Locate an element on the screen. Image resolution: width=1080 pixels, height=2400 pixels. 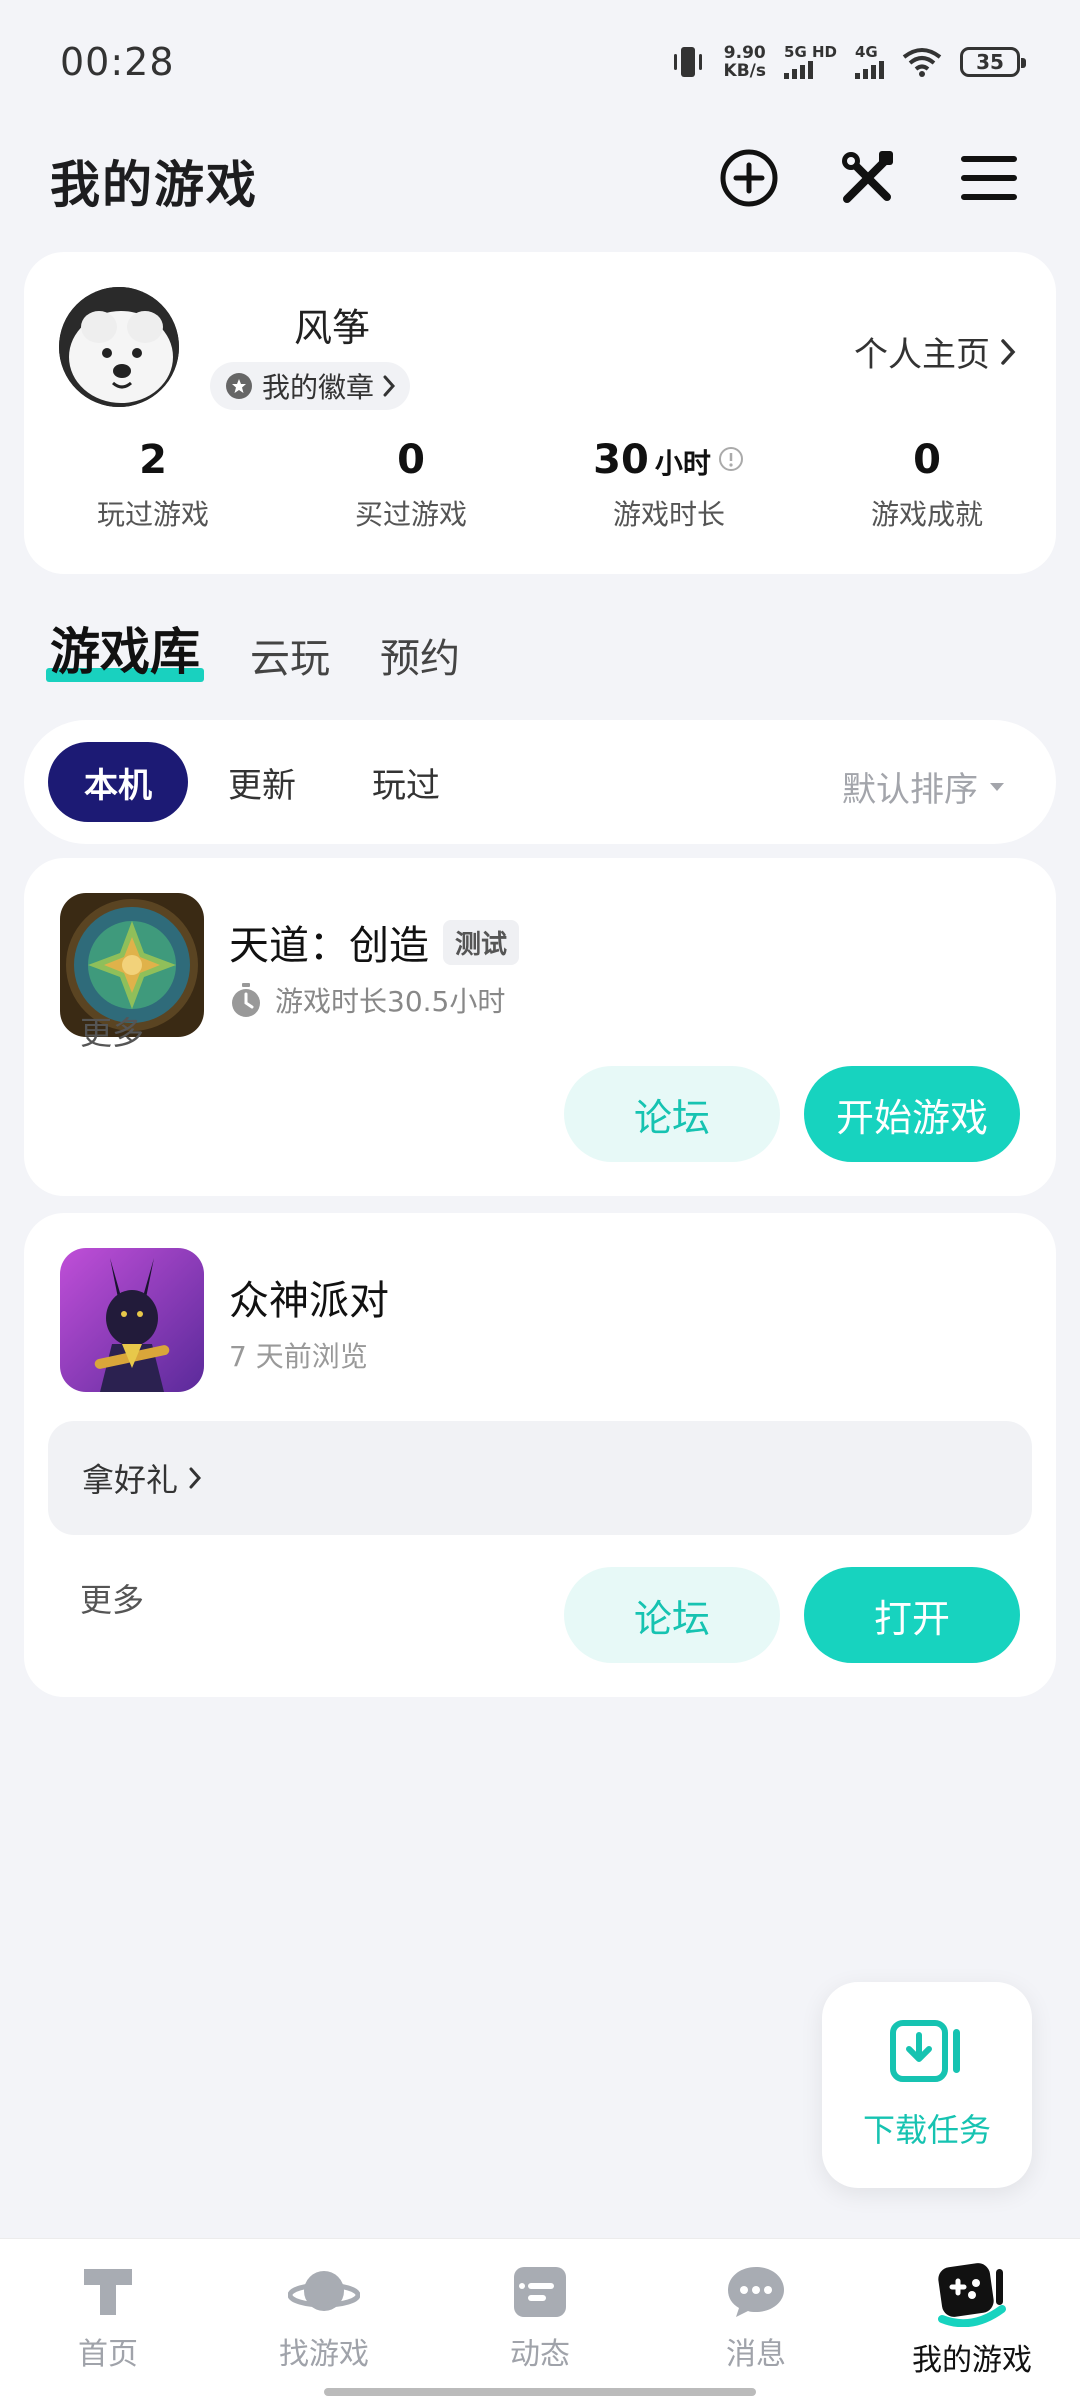
stat-bought: 0 买过游戏 is located at coordinates (411, 485).